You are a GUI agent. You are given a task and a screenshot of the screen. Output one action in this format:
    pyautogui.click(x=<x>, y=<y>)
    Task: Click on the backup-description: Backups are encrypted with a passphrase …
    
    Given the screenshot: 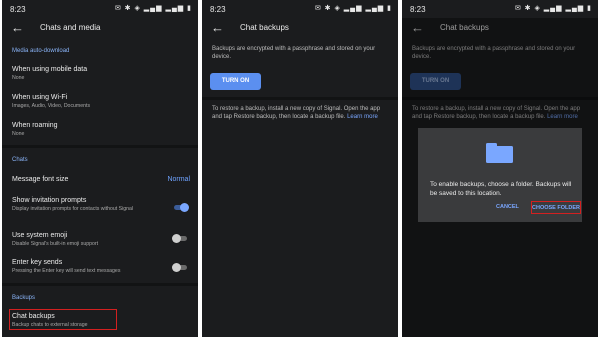 What is the action you would take?
    pyautogui.click(x=294, y=53)
    